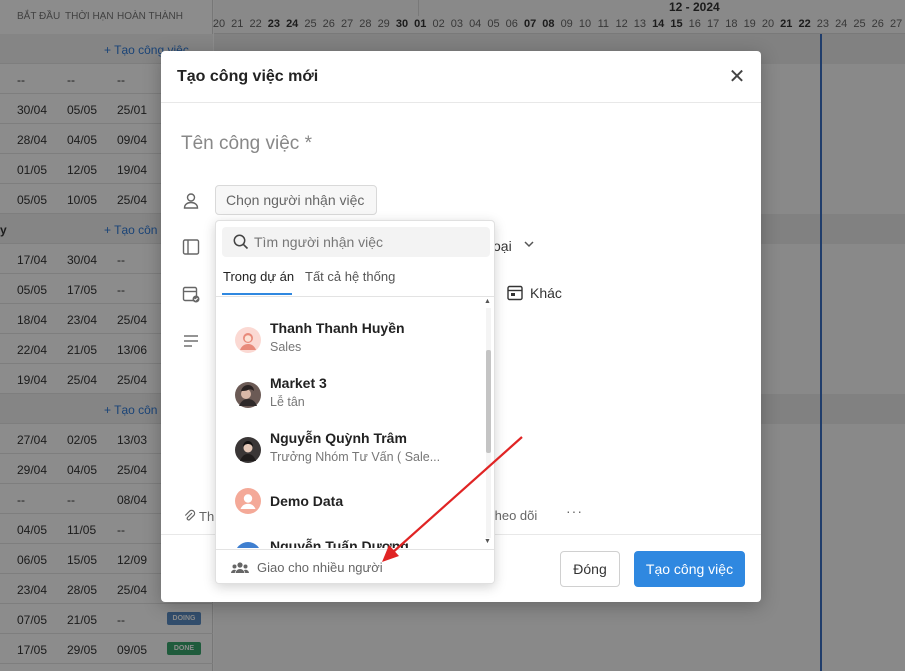 This screenshot has height=671, width=905. What do you see at coordinates (240, 568) in the screenshot?
I see `group-icon` at bounding box center [240, 568].